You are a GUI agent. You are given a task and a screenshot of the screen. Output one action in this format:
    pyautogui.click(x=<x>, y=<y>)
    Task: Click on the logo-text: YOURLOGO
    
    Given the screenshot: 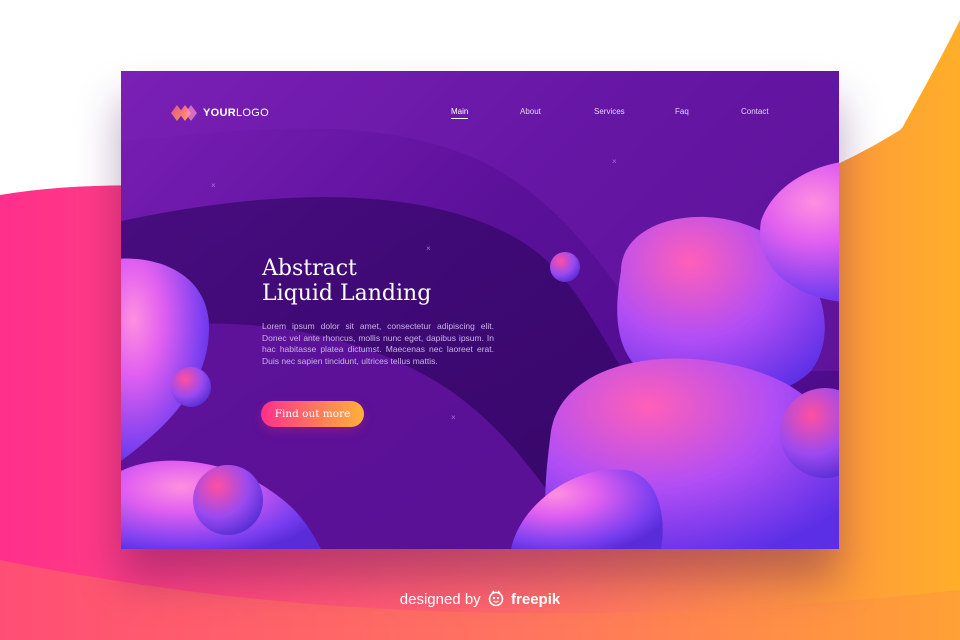 What is the action you would take?
    pyautogui.click(x=236, y=113)
    